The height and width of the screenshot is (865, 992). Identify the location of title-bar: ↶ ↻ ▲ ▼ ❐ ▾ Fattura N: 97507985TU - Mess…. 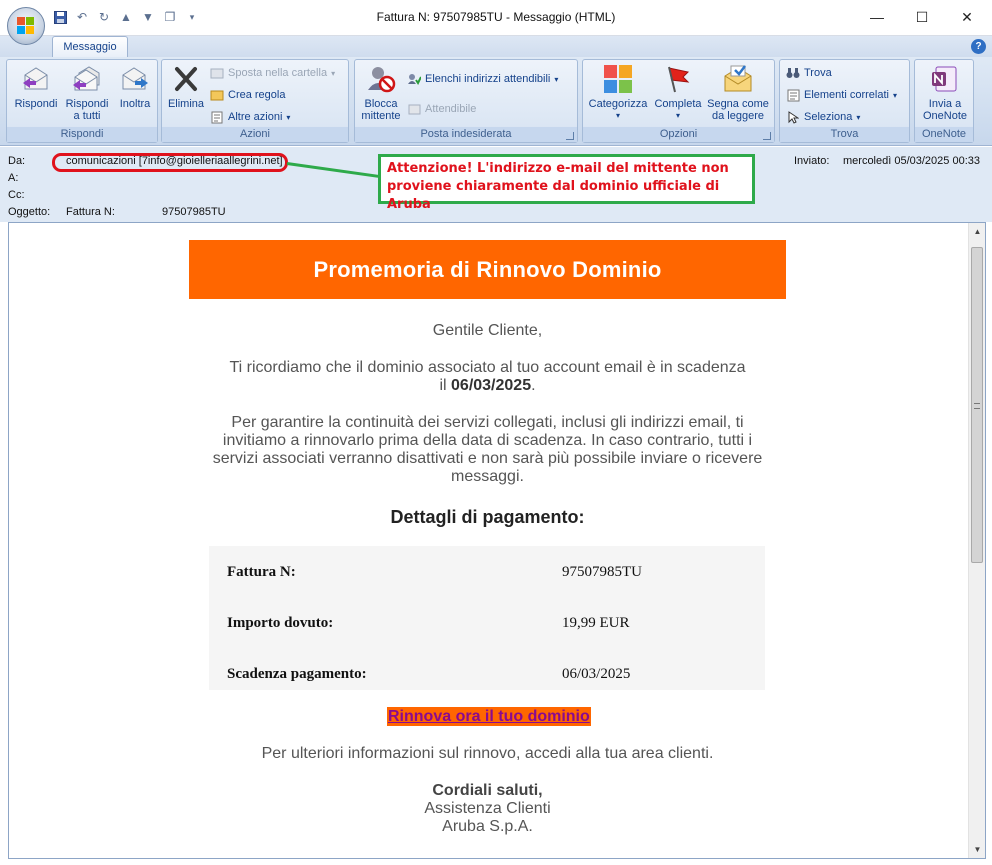
(496, 22).